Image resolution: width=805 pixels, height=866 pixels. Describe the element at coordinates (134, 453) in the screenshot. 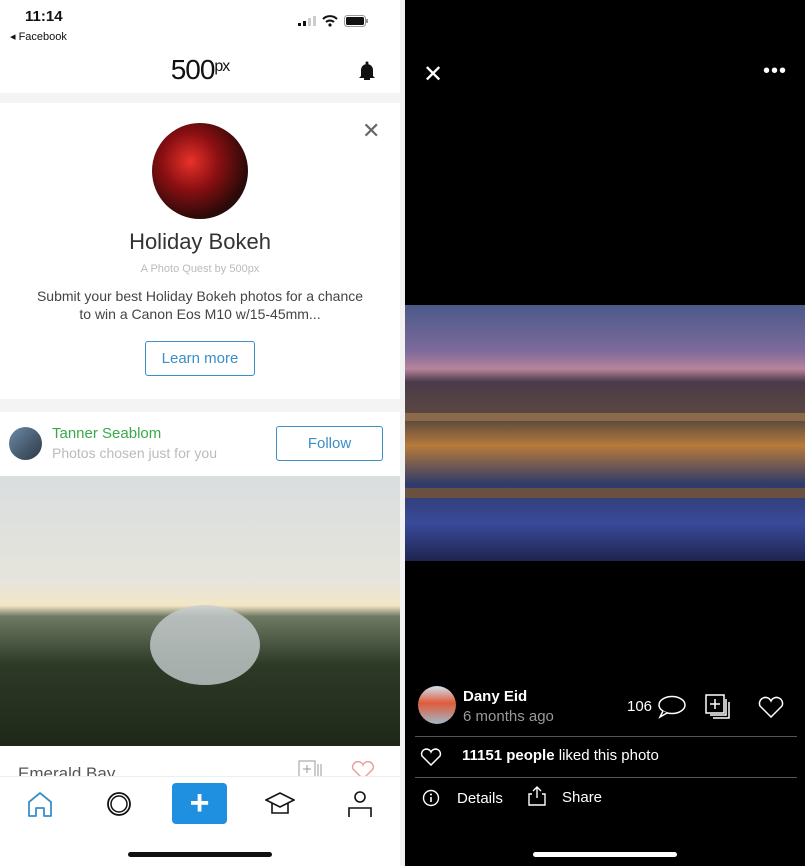

I see `user-subtitle: Photos chosen just for you` at that location.